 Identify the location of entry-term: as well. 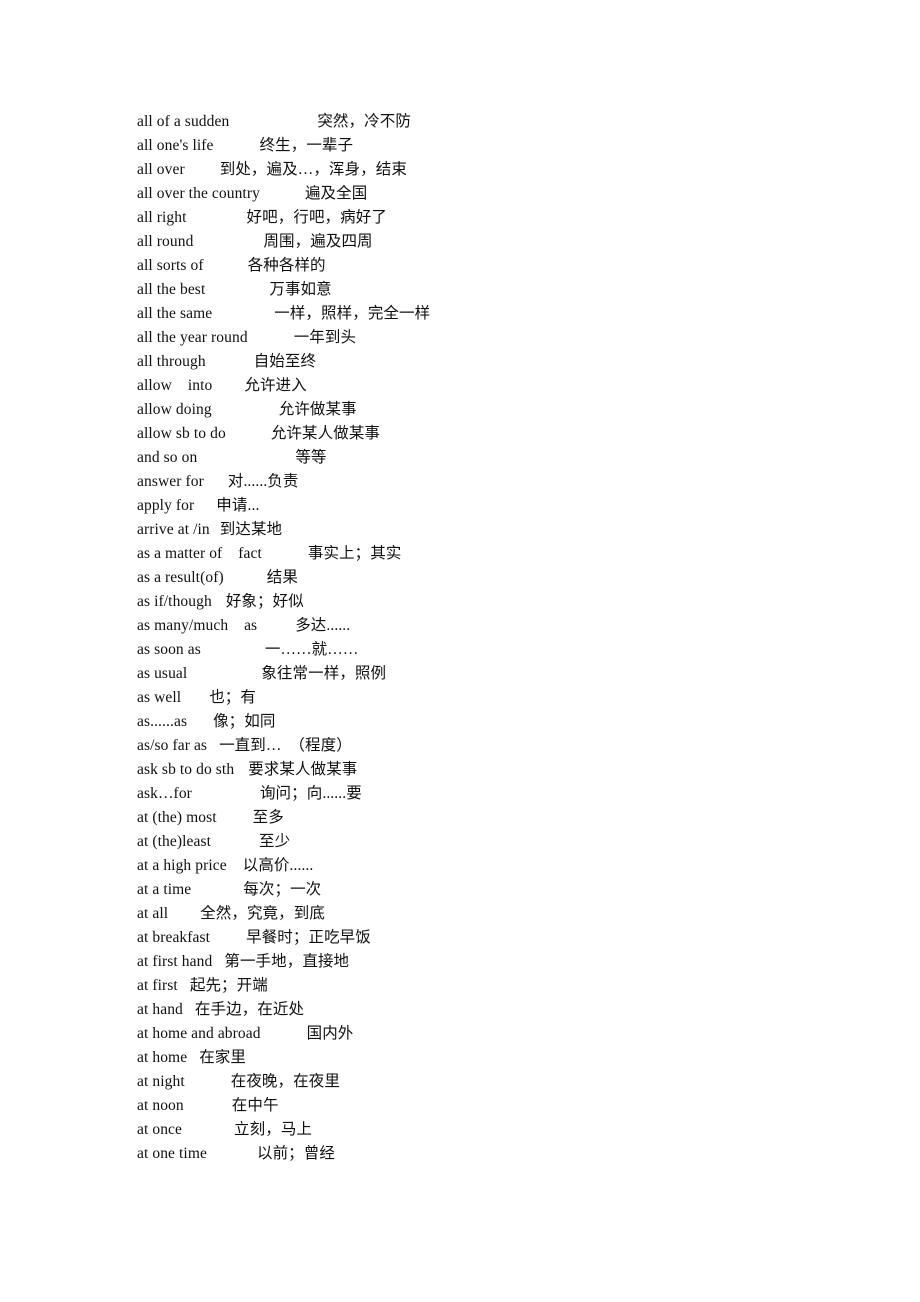
(159, 697).